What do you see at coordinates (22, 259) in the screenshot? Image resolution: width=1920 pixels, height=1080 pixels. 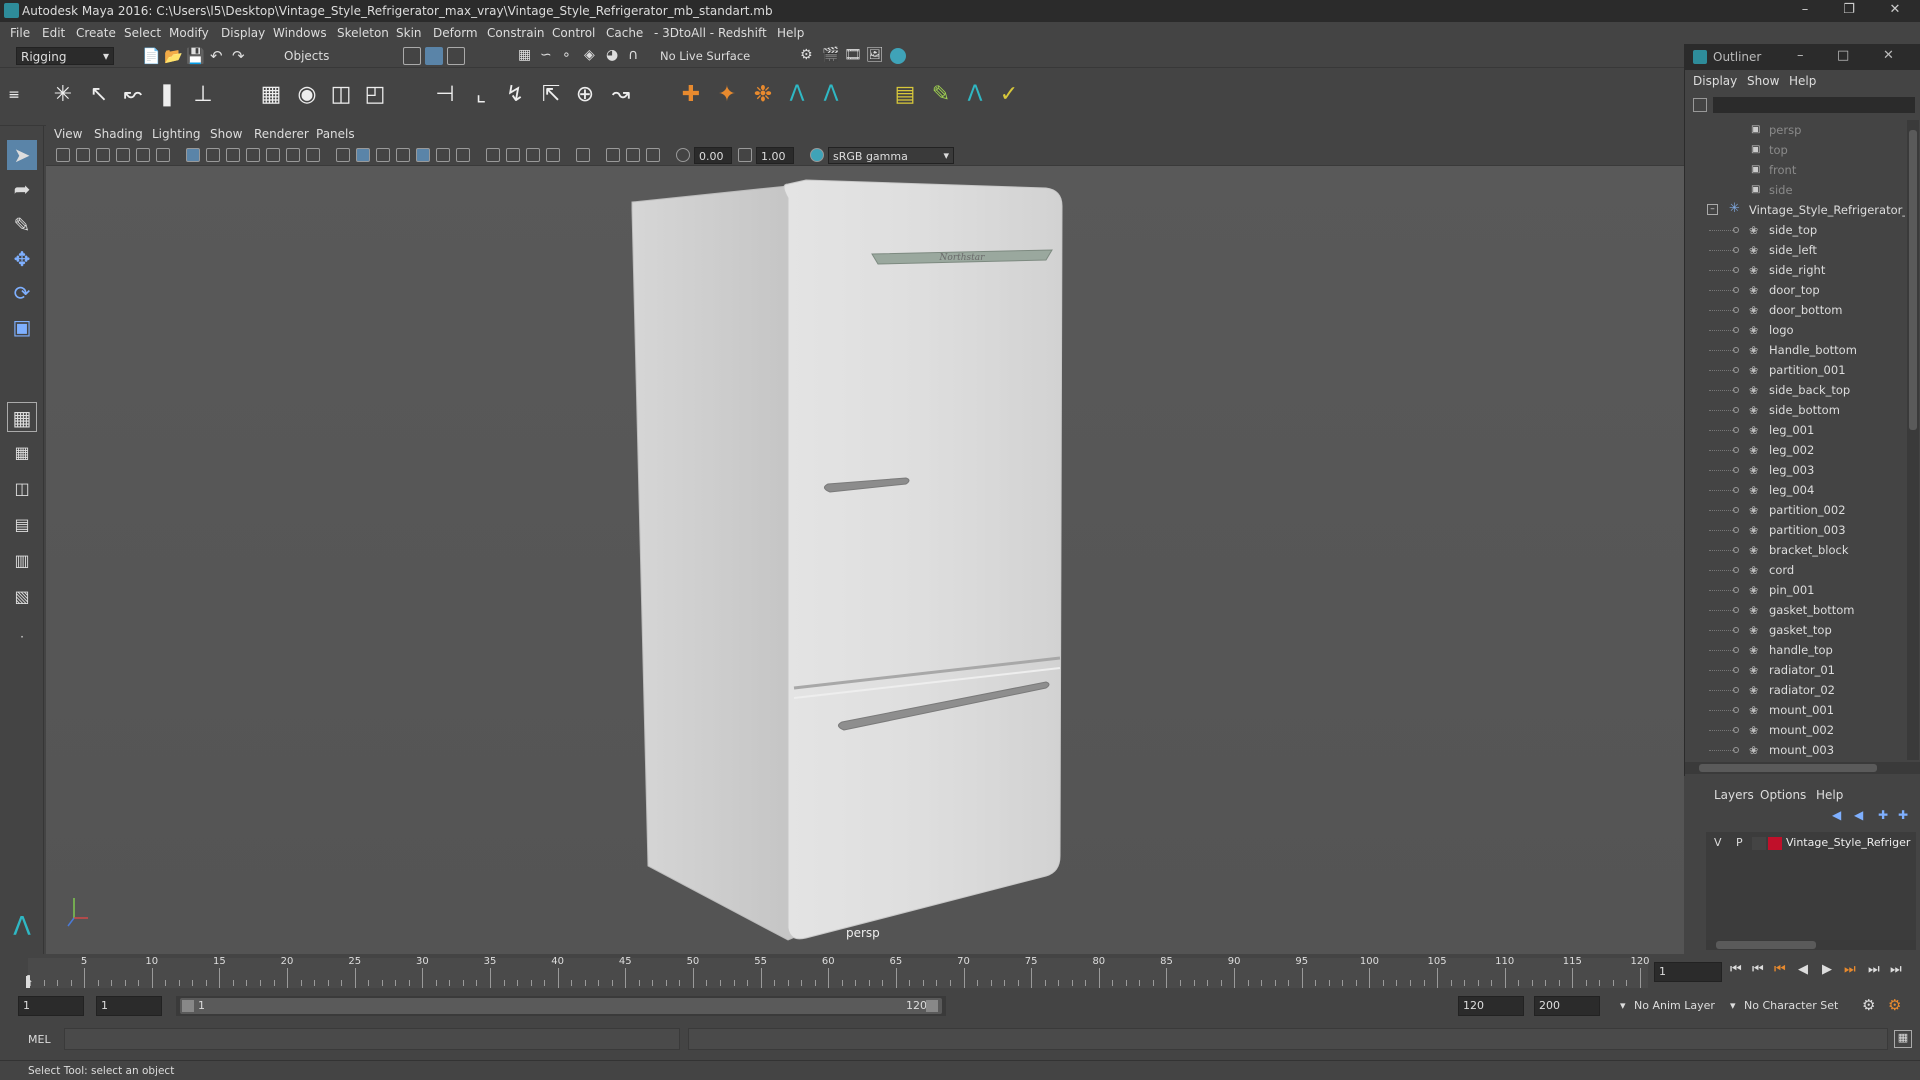 I see `move-tool-icon: ✥` at bounding box center [22, 259].